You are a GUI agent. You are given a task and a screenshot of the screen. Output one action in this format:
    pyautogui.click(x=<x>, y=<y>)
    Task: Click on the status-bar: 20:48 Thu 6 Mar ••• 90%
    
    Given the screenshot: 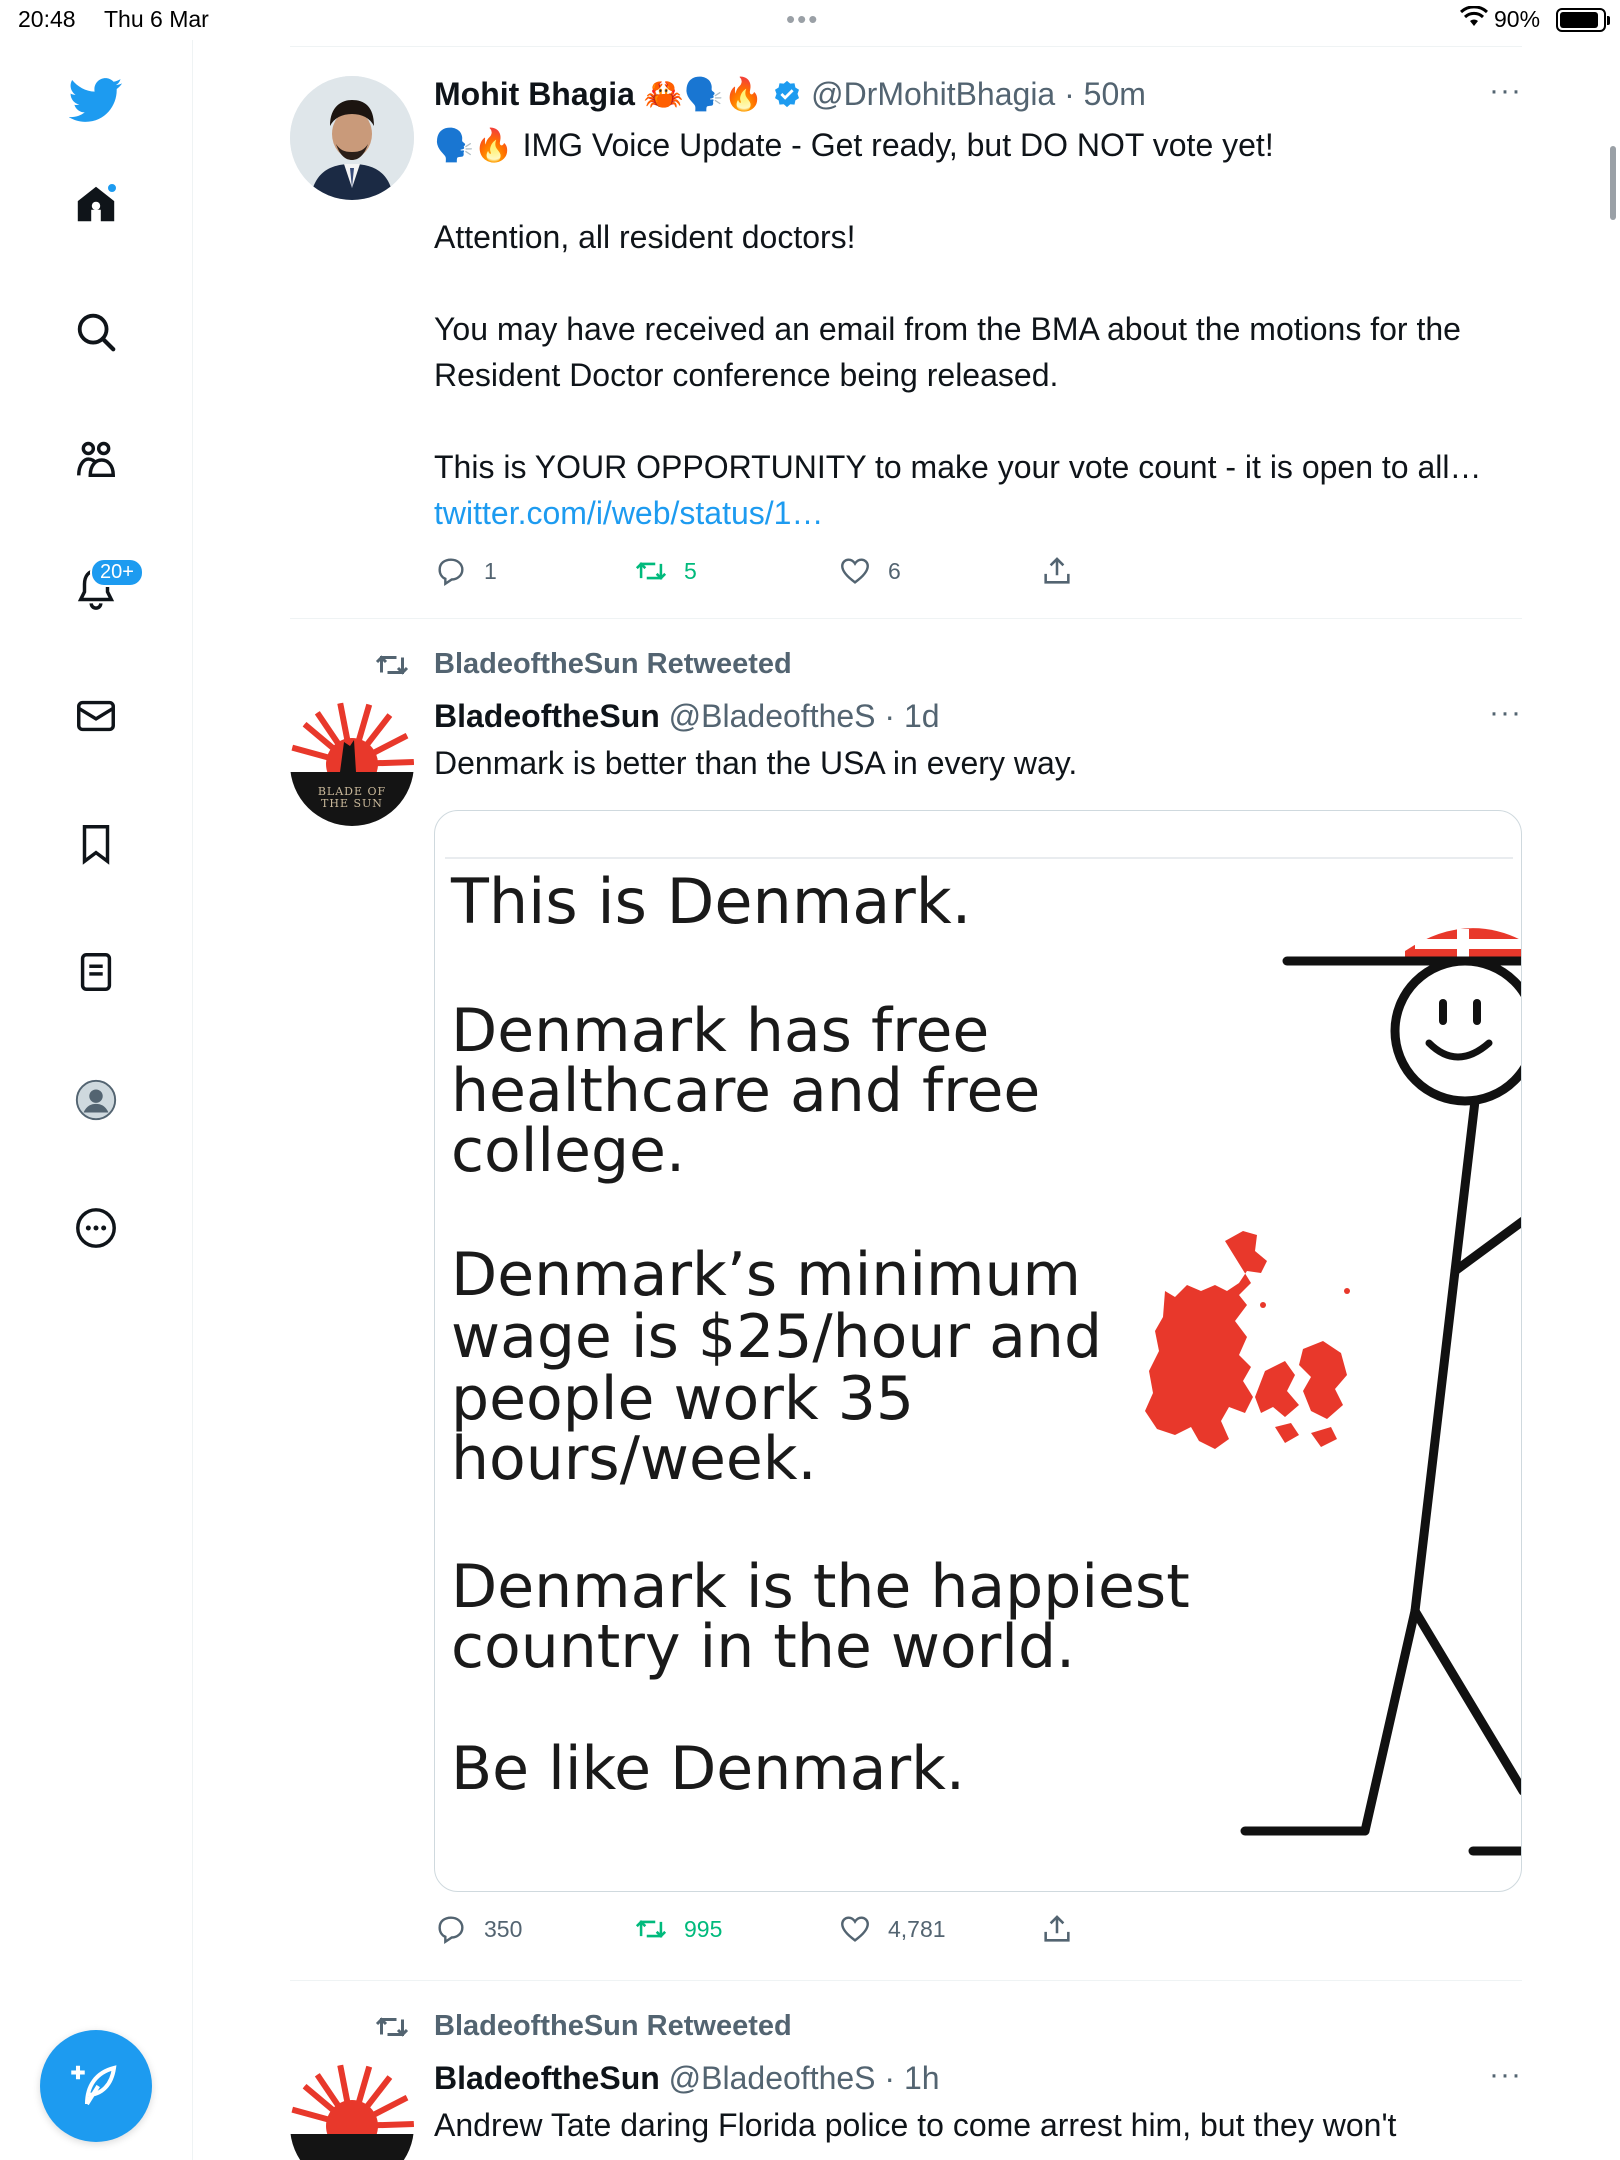 What is the action you would take?
    pyautogui.click(x=810, y=20)
    